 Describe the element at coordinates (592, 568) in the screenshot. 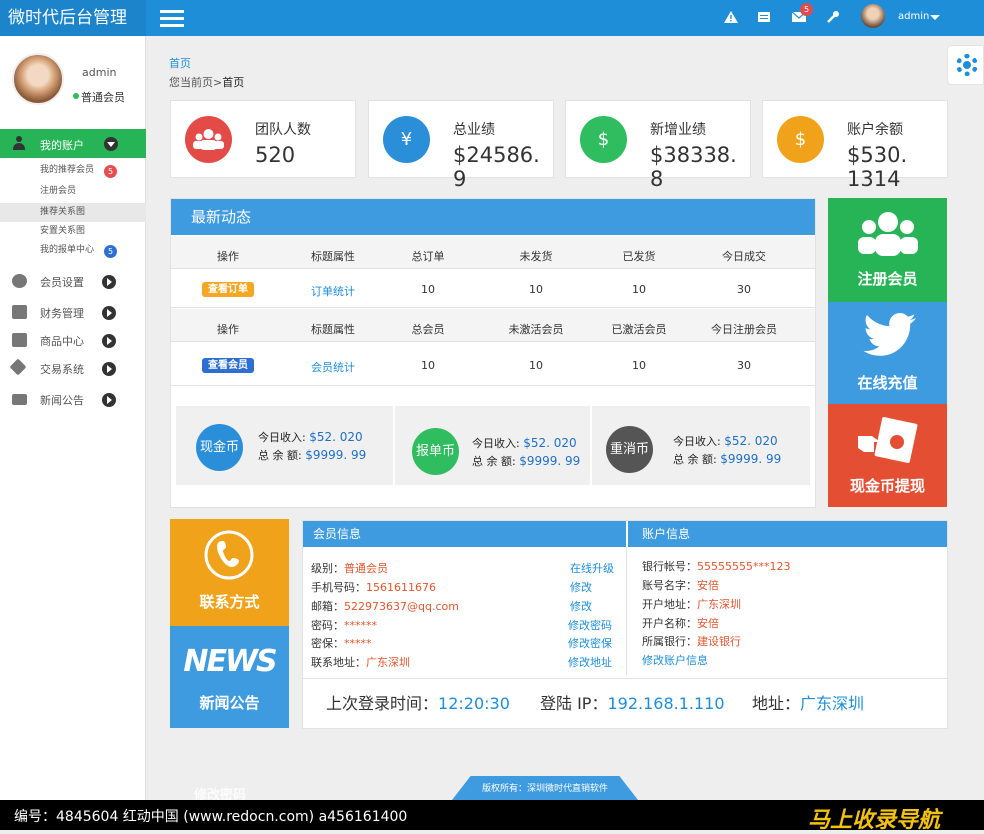

I see `upgrade-link: 在线升级` at that location.